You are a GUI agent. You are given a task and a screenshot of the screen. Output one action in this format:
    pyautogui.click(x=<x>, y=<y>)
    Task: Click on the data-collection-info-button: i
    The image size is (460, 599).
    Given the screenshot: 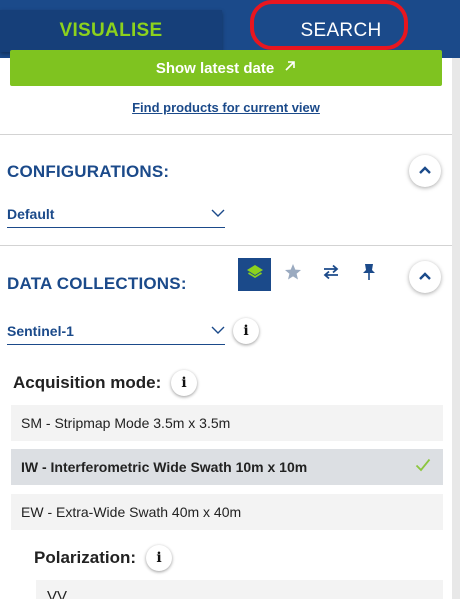 What is the action you would take?
    pyautogui.click(x=246, y=331)
    